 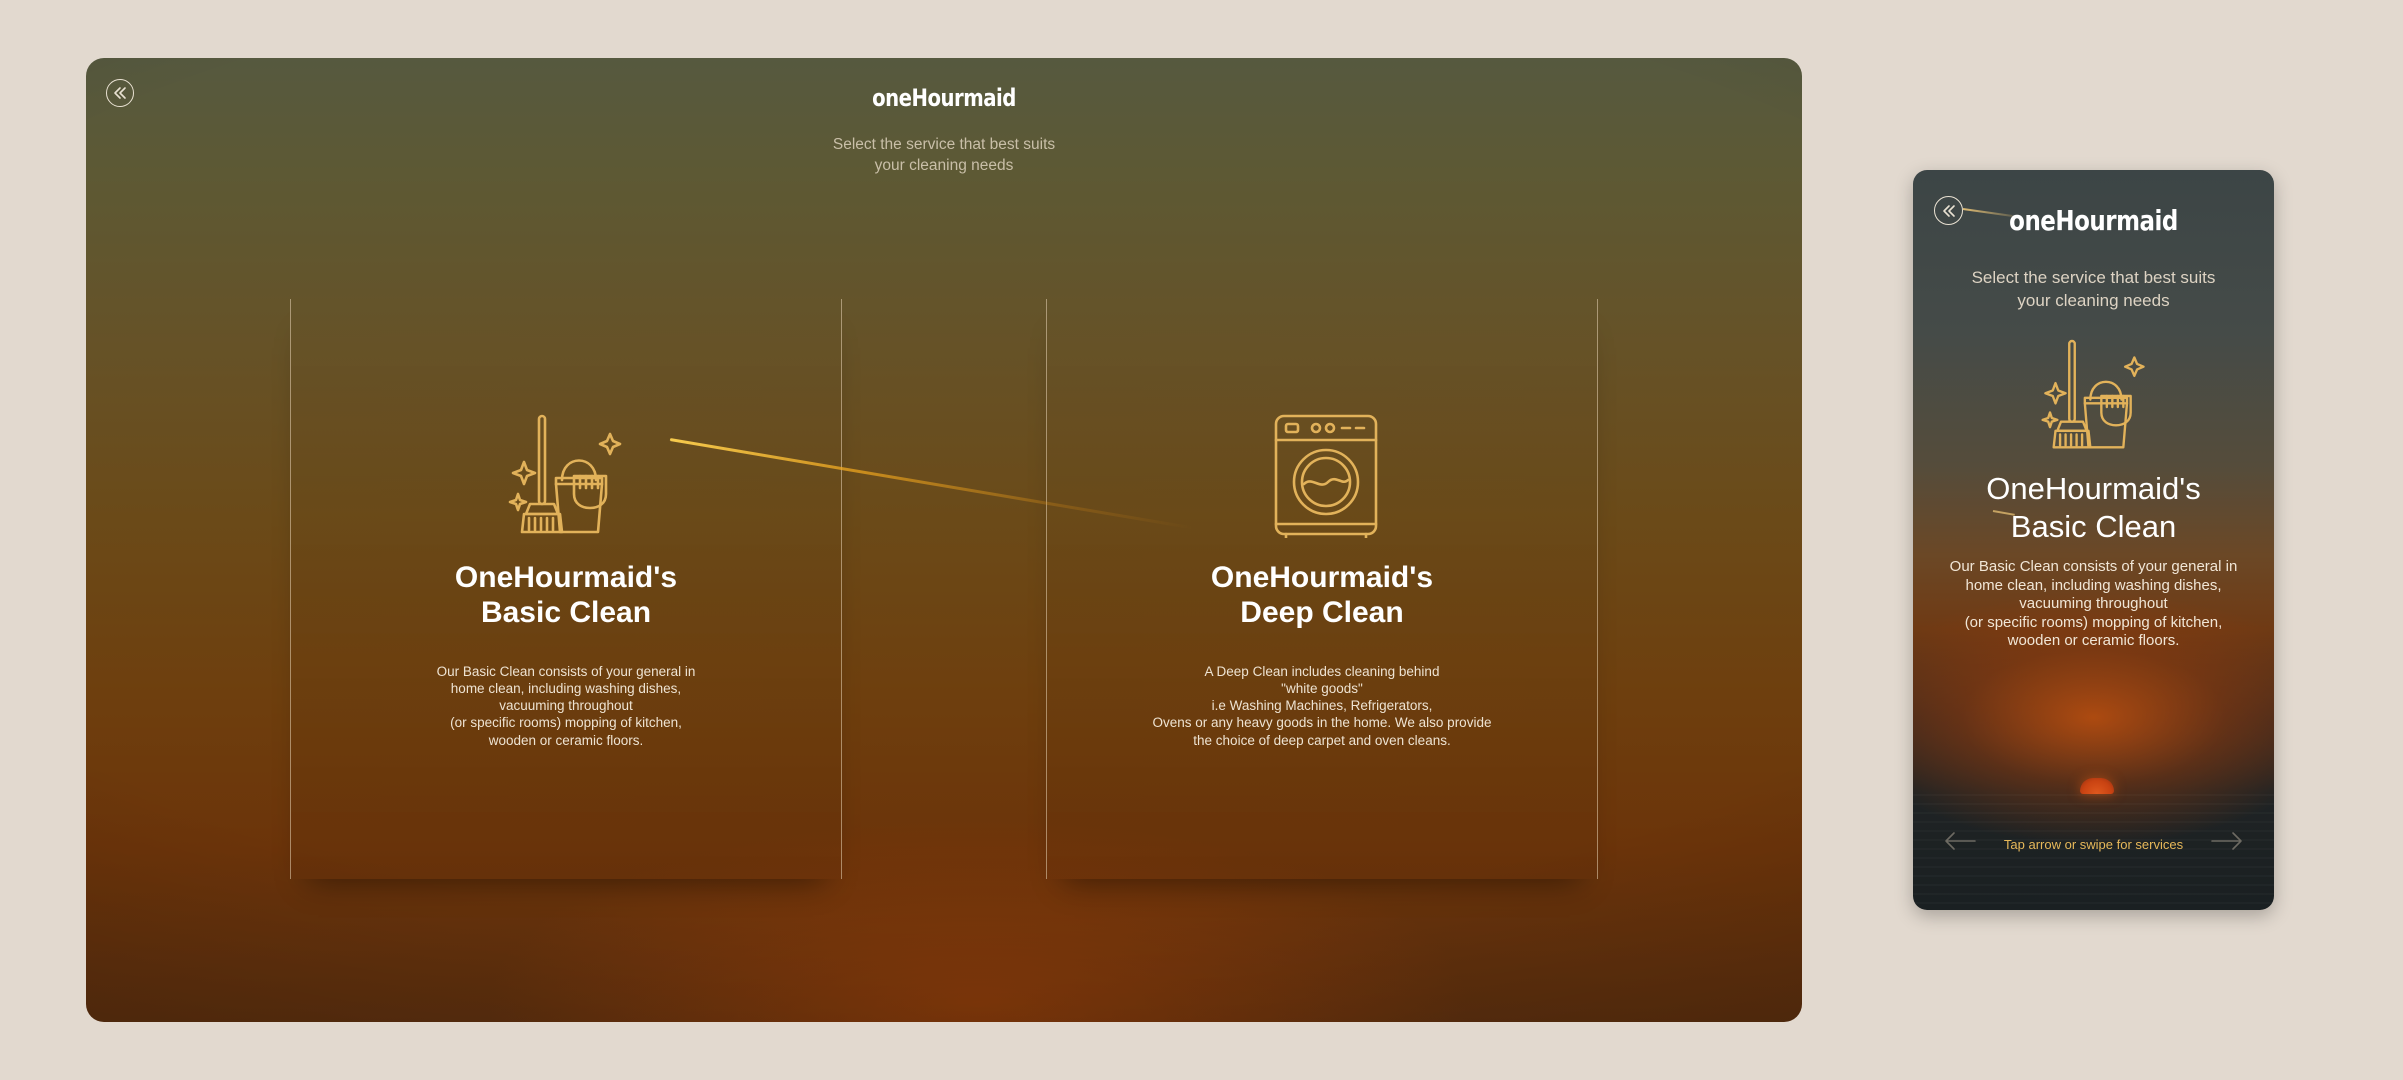 What do you see at coordinates (2227, 841) in the screenshot?
I see `arrow-right-icon` at bounding box center [2227, 841].